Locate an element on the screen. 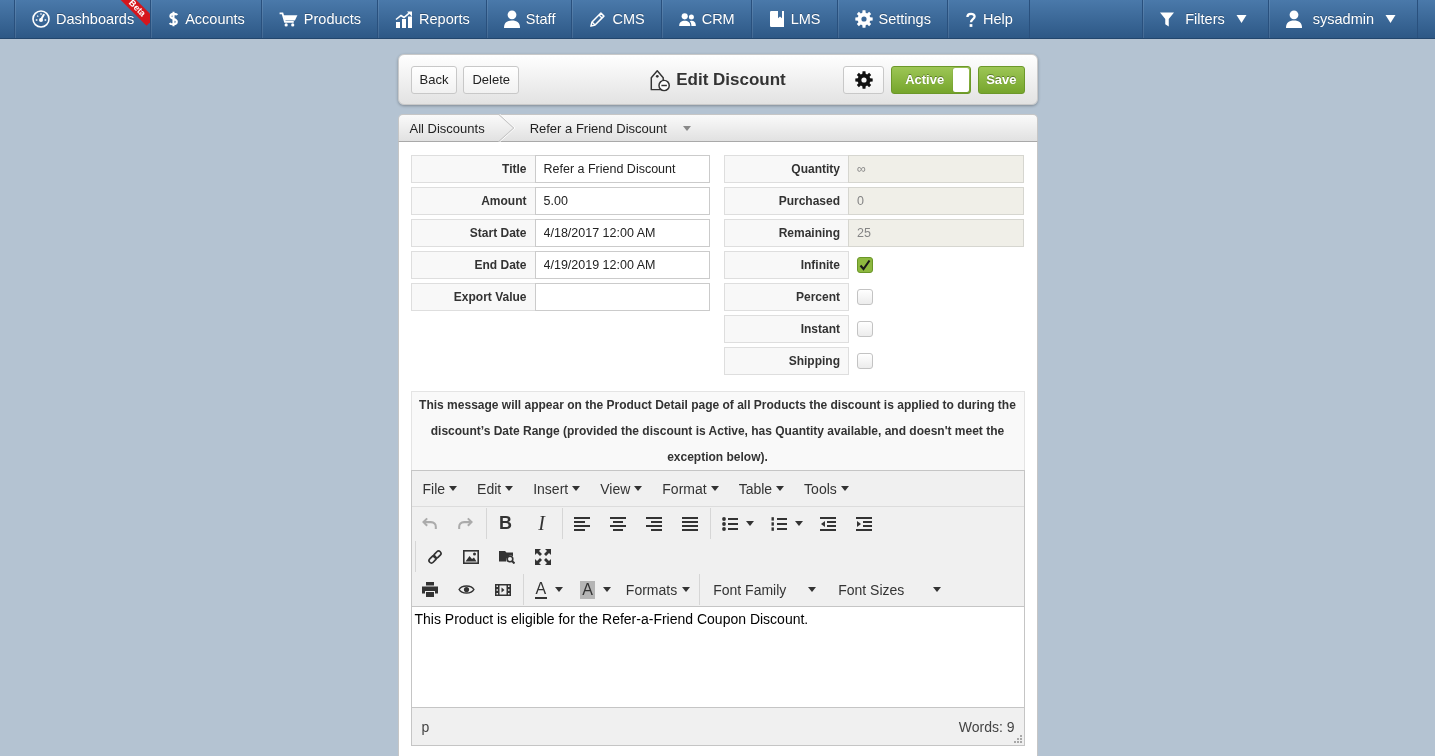 The width and height of the screenshot is (1435, 756). menu-item: File is located at coordinates (439, 488).